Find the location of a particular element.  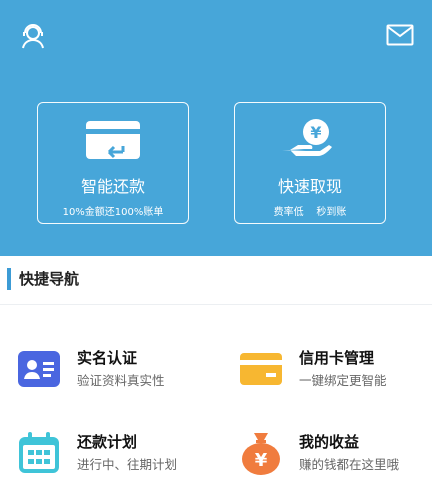

quick-nav-header: 快捷导航 is located at coordinates (216, 281).